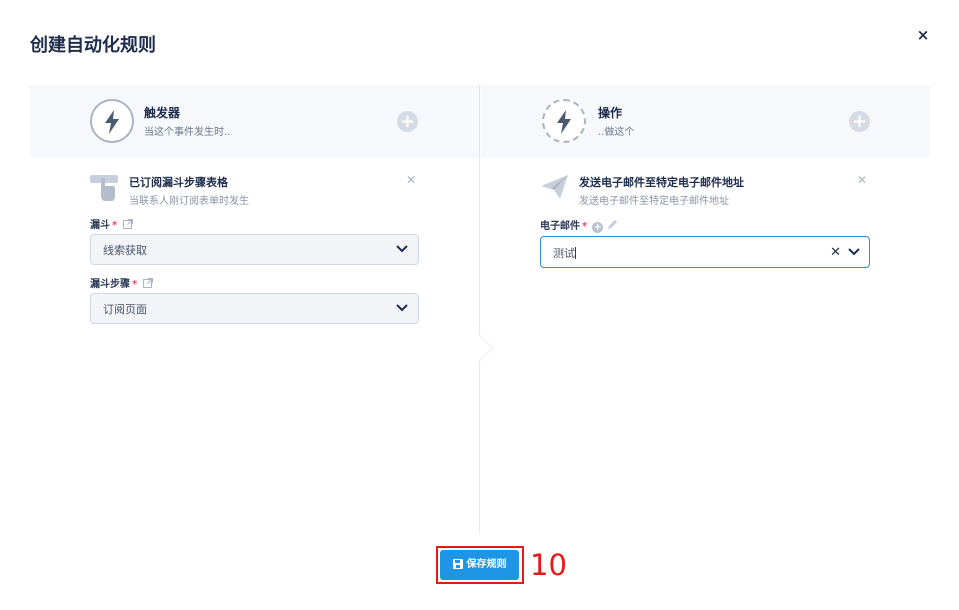  Describe the element at coordinates (835, 252) in the screenshot. I see `clear-close-icon: ✕` at that location.